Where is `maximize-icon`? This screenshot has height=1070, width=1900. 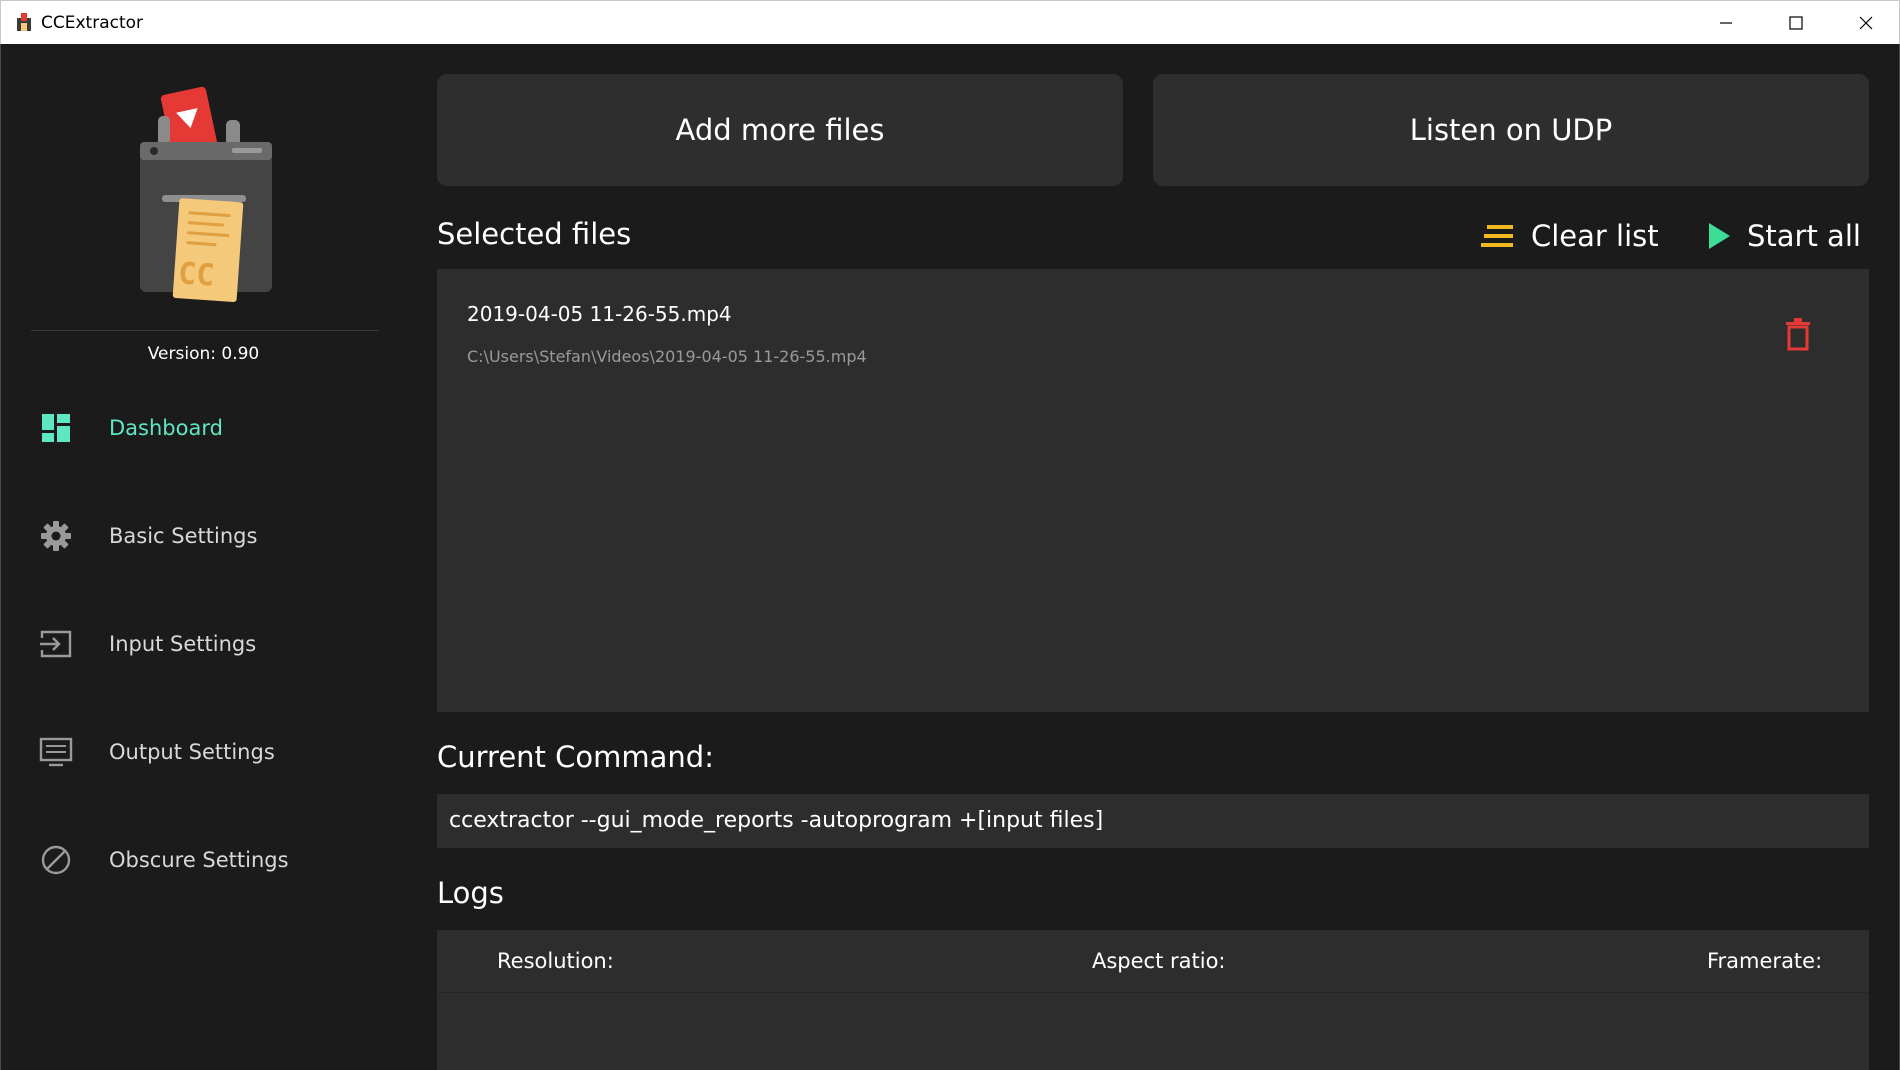
maximize-icon is located at coordinates (1796, 23).